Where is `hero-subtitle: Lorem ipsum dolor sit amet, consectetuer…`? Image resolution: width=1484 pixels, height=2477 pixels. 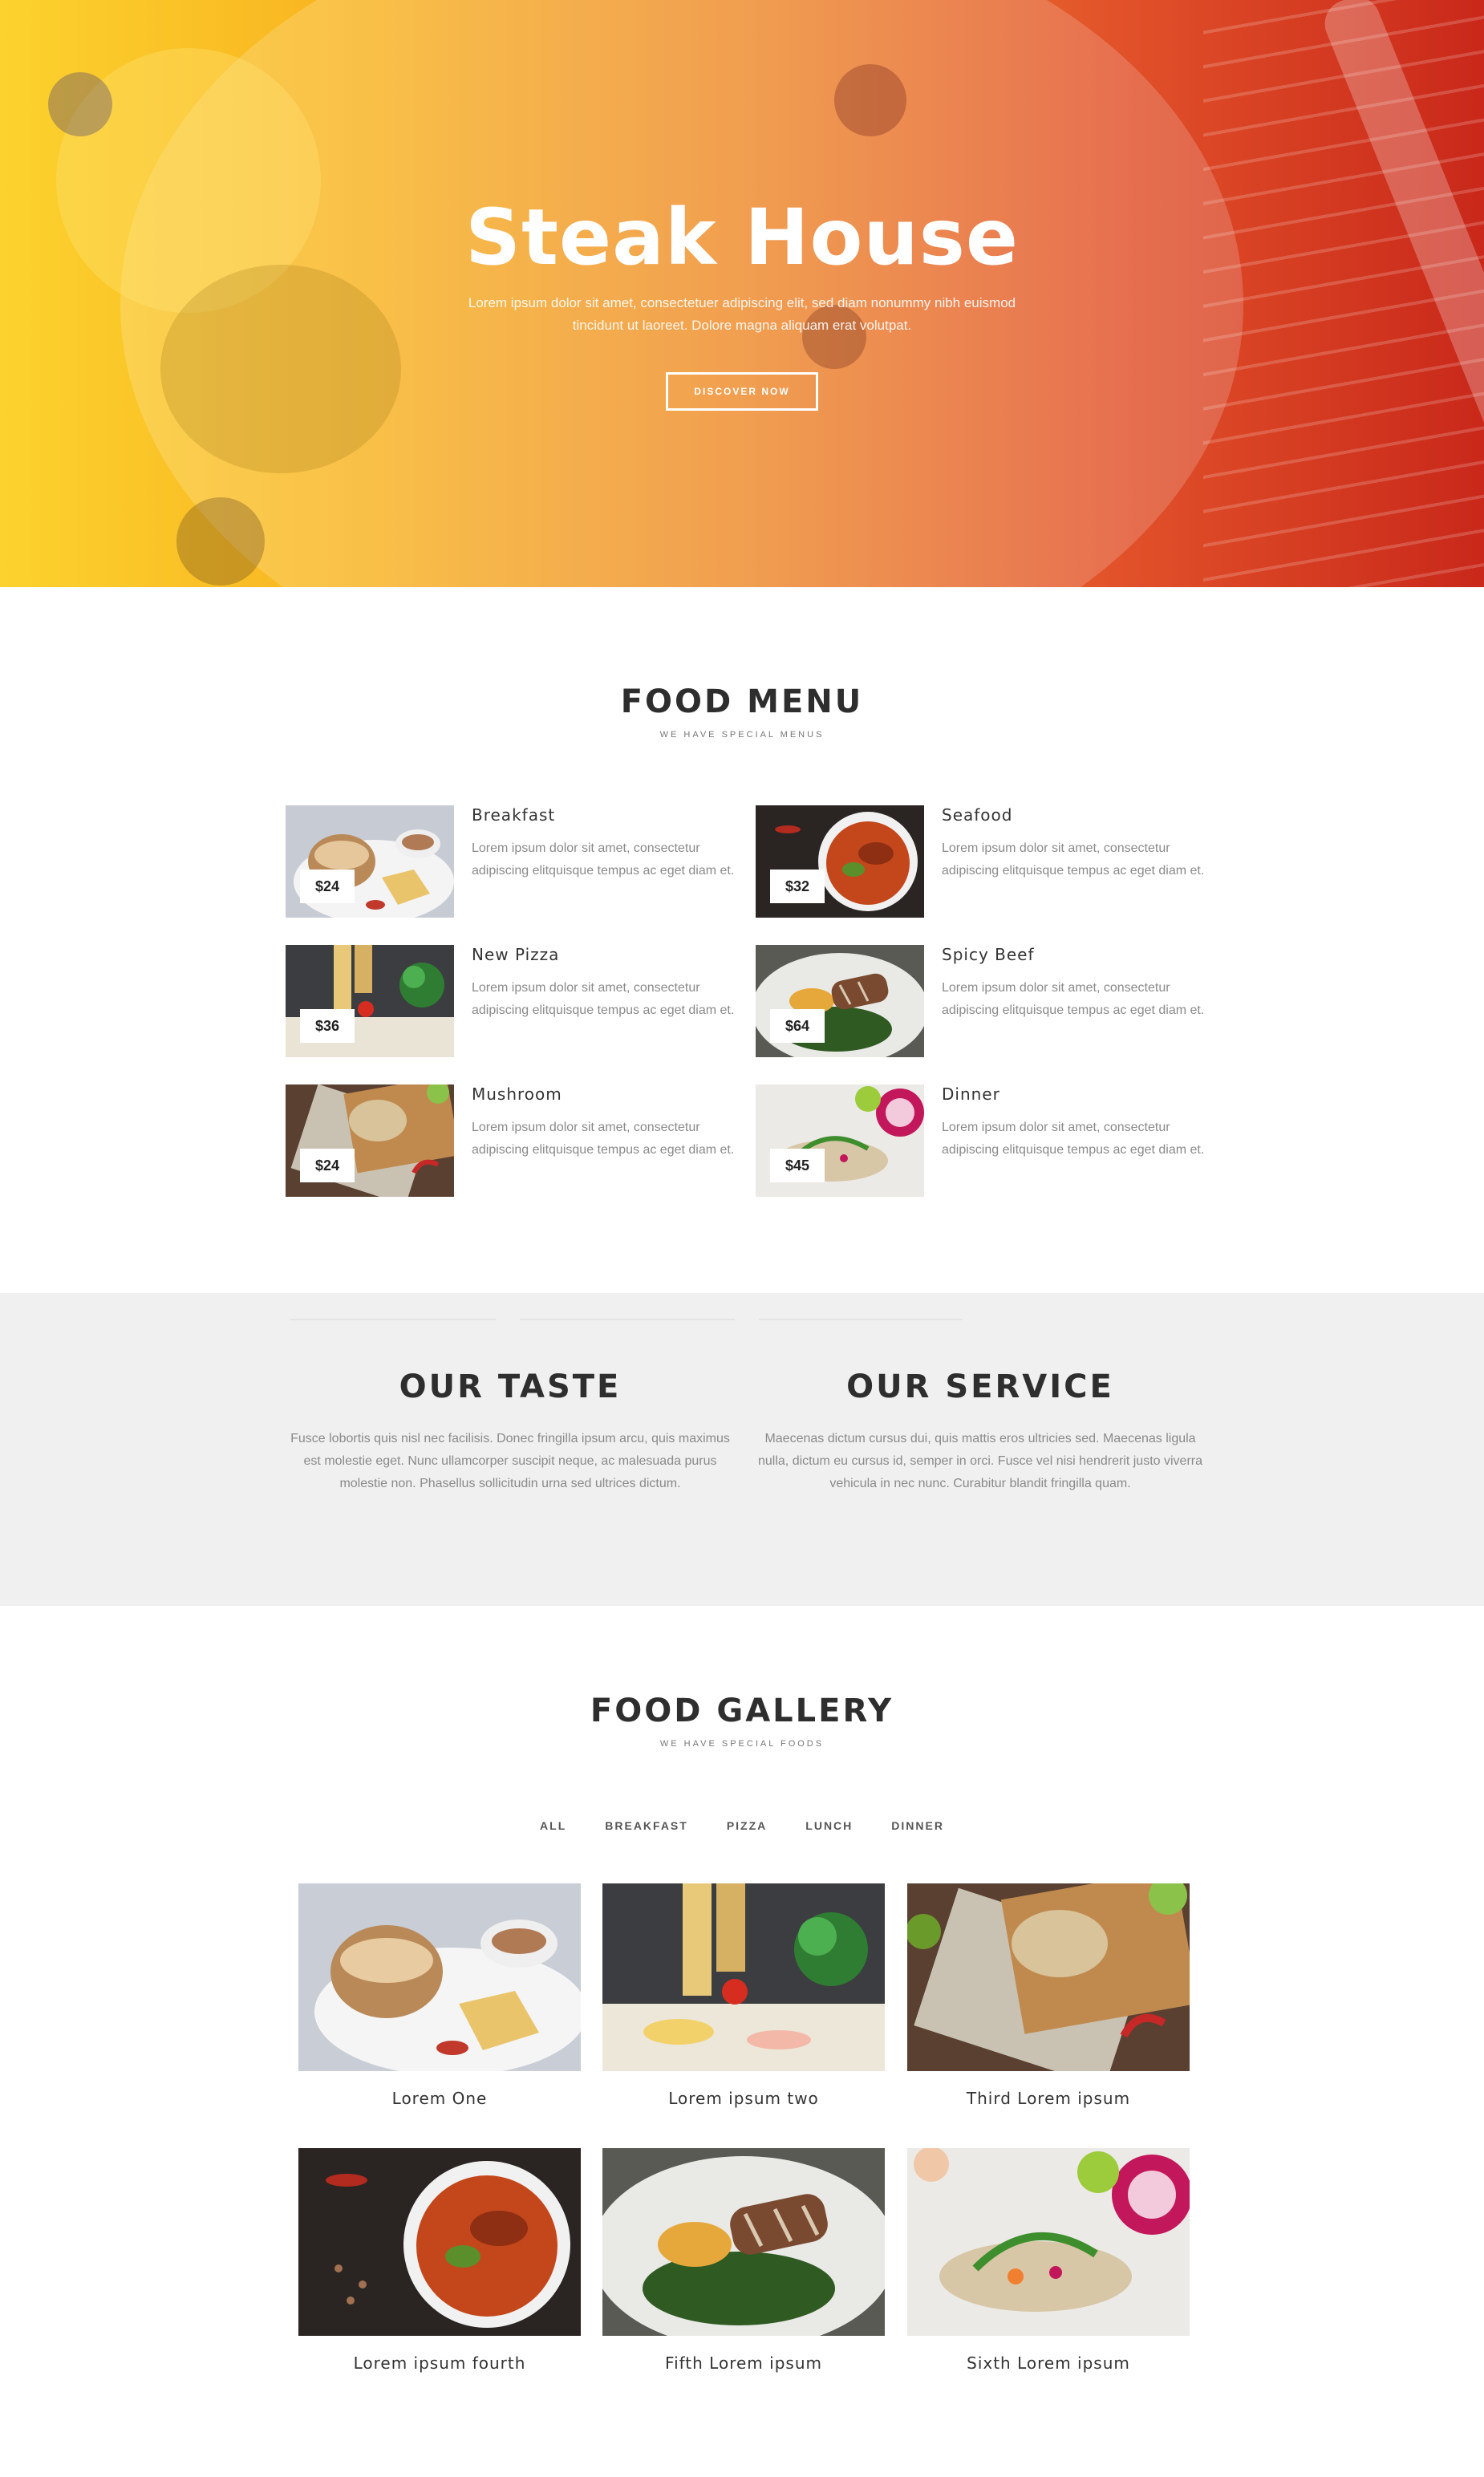
hero-subtitle: Lorem ipsum dolor sit amet, consectetuer… is located at coordinates (742, 314).